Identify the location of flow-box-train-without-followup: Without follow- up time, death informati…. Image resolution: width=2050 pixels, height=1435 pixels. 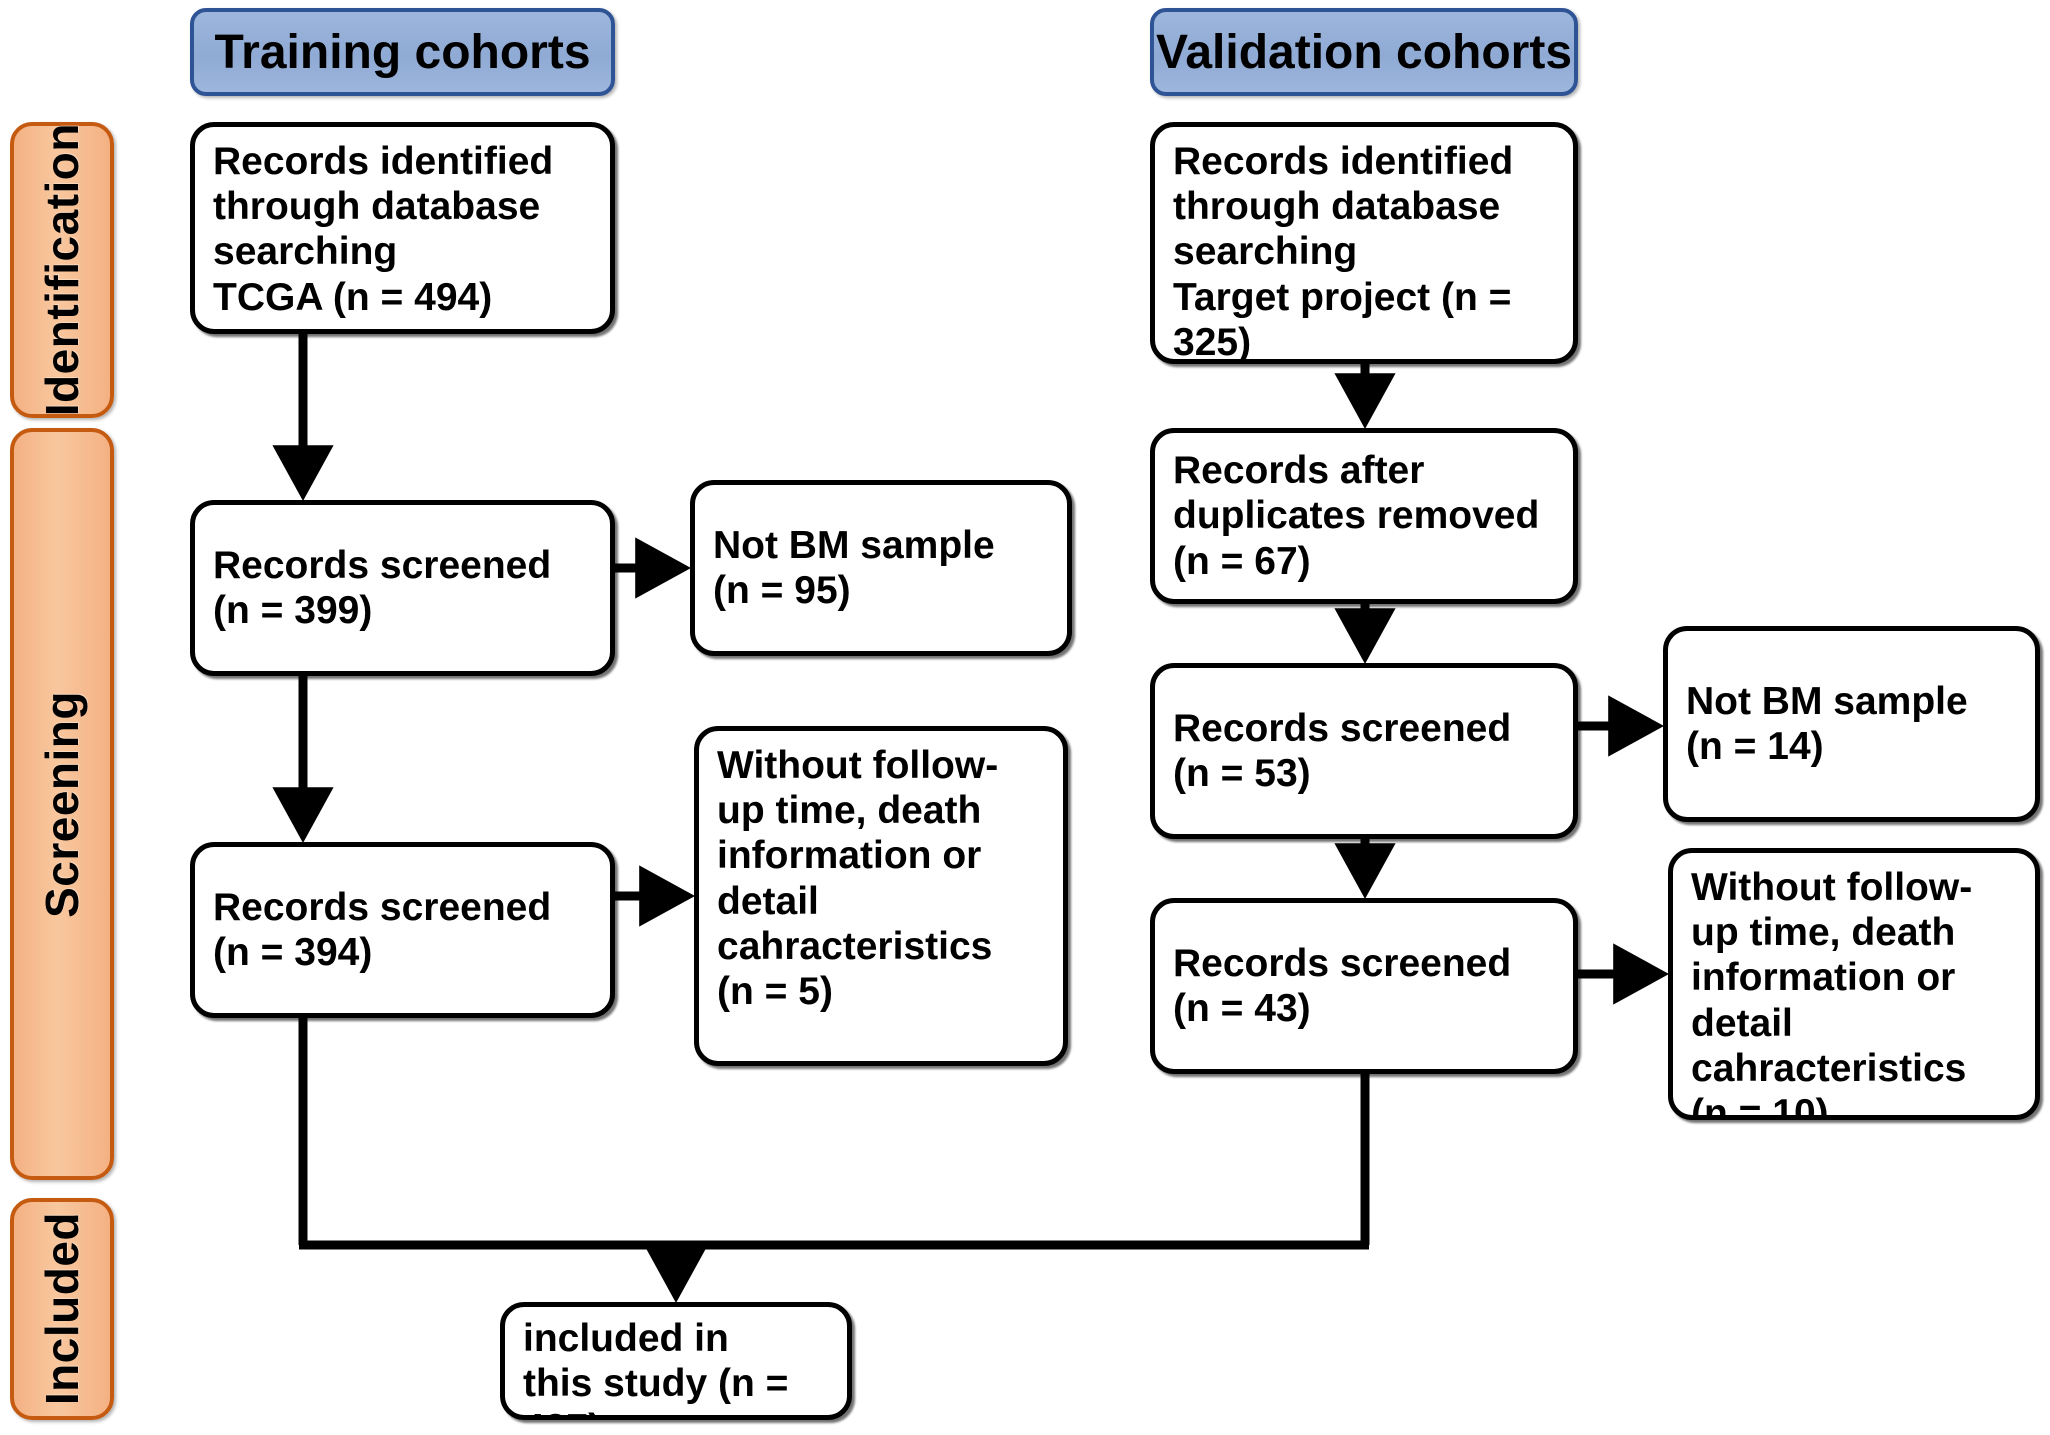
(881, 896).